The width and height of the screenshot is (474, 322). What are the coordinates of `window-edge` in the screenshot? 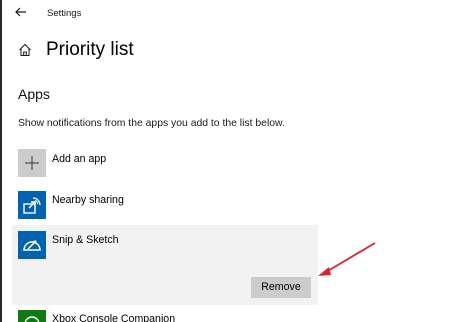 It's located at (1, 161).